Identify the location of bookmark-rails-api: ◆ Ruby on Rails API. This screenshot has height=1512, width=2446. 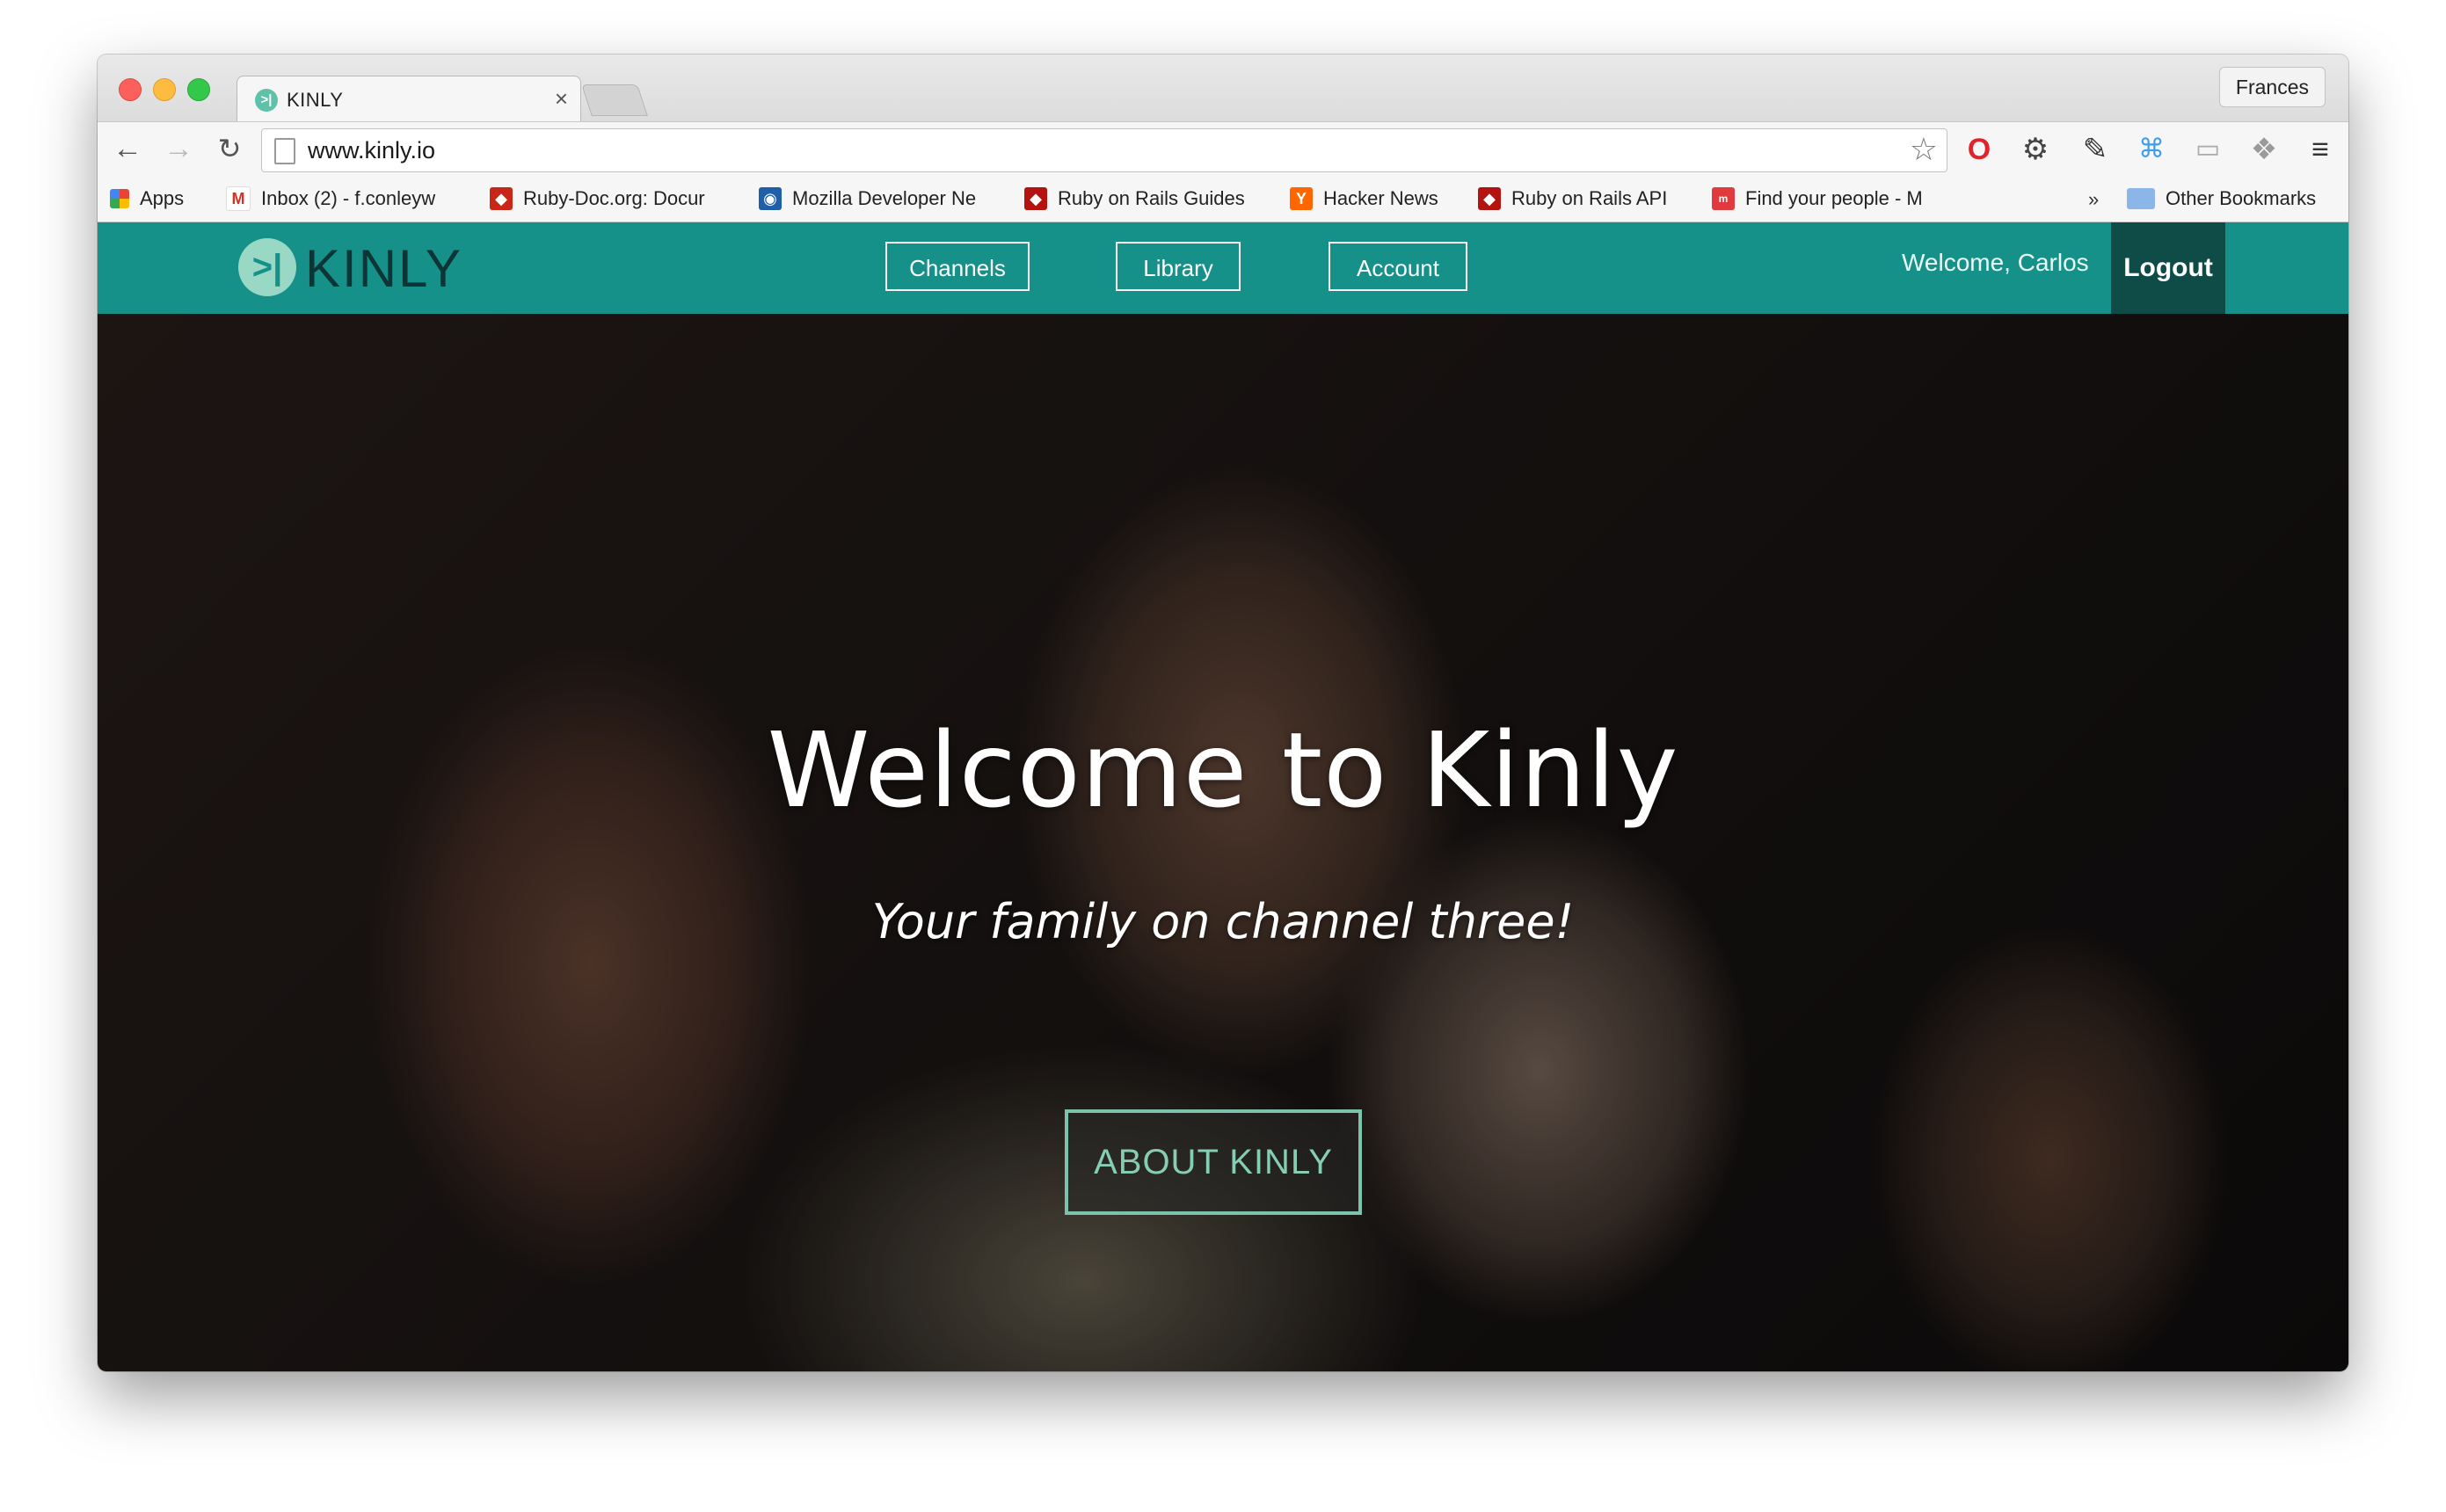
(1588, 199).